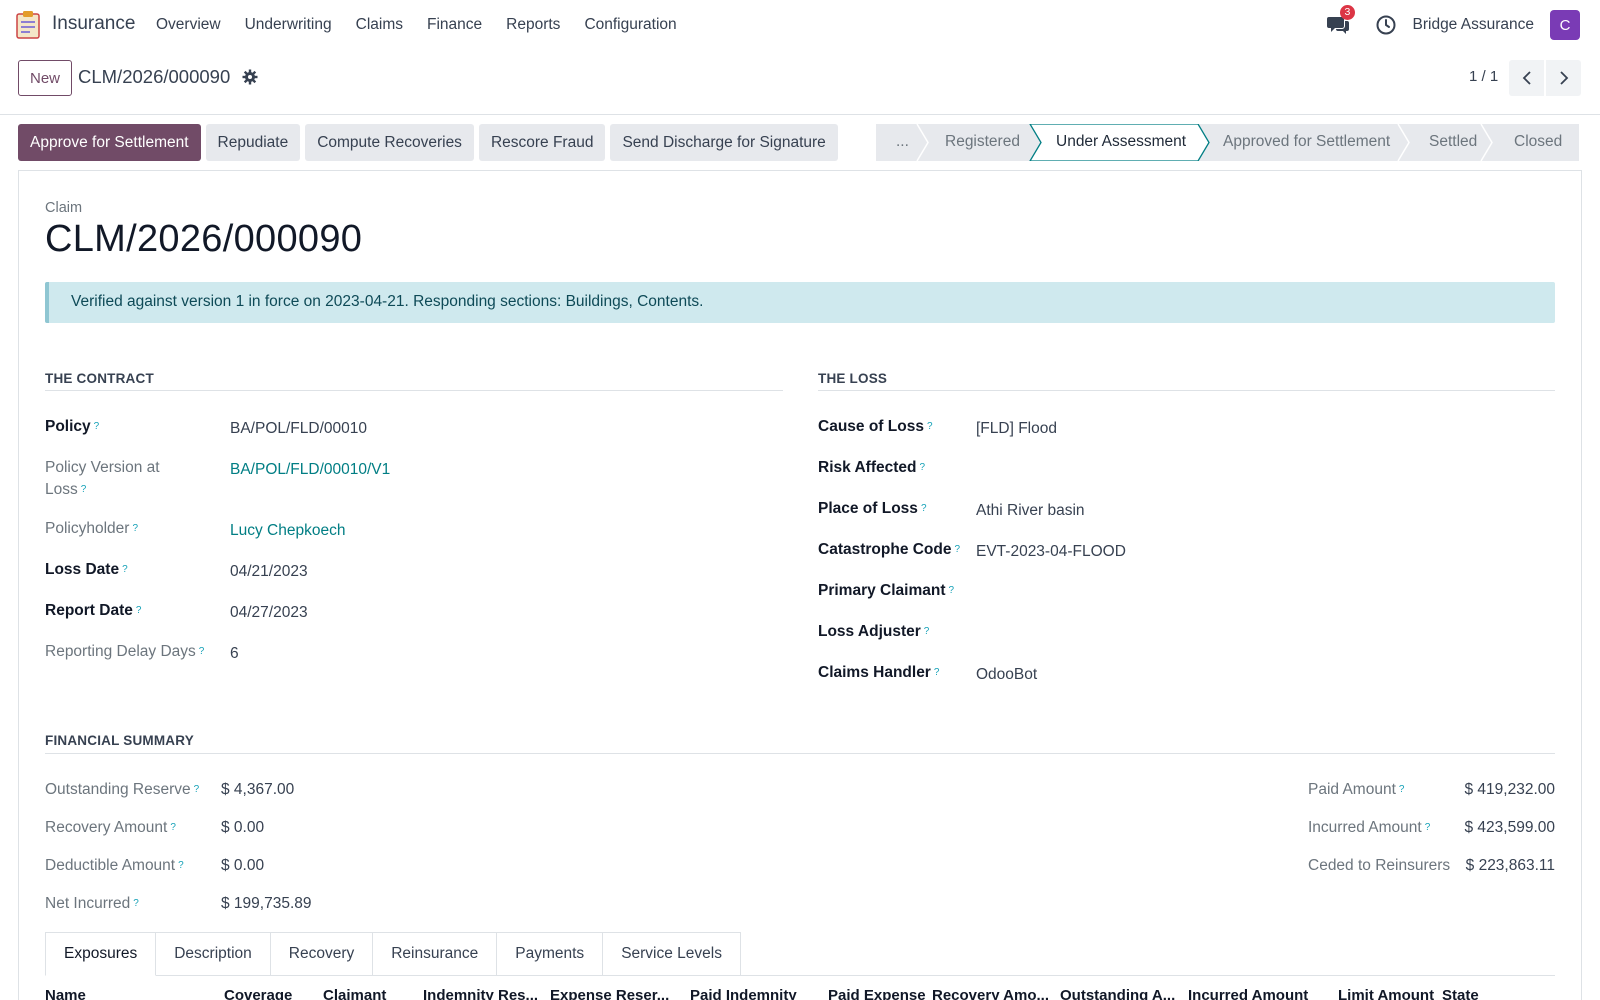  What do you see at coordinates (92, 903) in the screenshot?
I see `net-incurred-label: Net Incurred?` at bounding box center [92, 903].